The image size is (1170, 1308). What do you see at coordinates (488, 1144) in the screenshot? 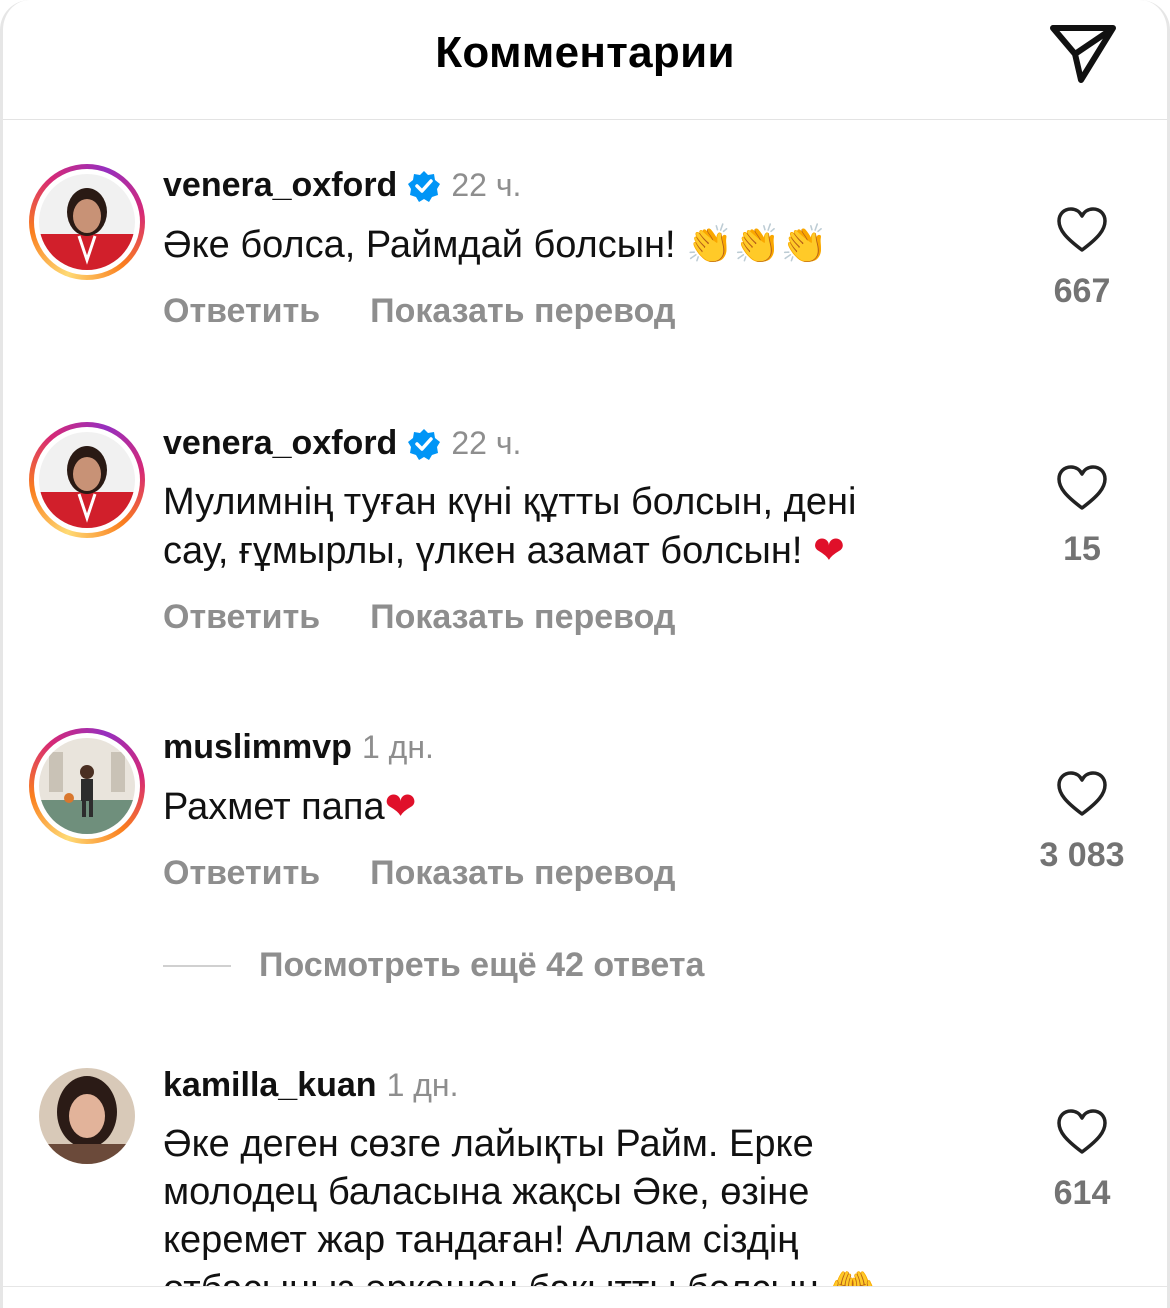
I see `comment-text-line: Әке деген сөзге лайықты Райм. Ерке` at bounding box center [488, 1144].